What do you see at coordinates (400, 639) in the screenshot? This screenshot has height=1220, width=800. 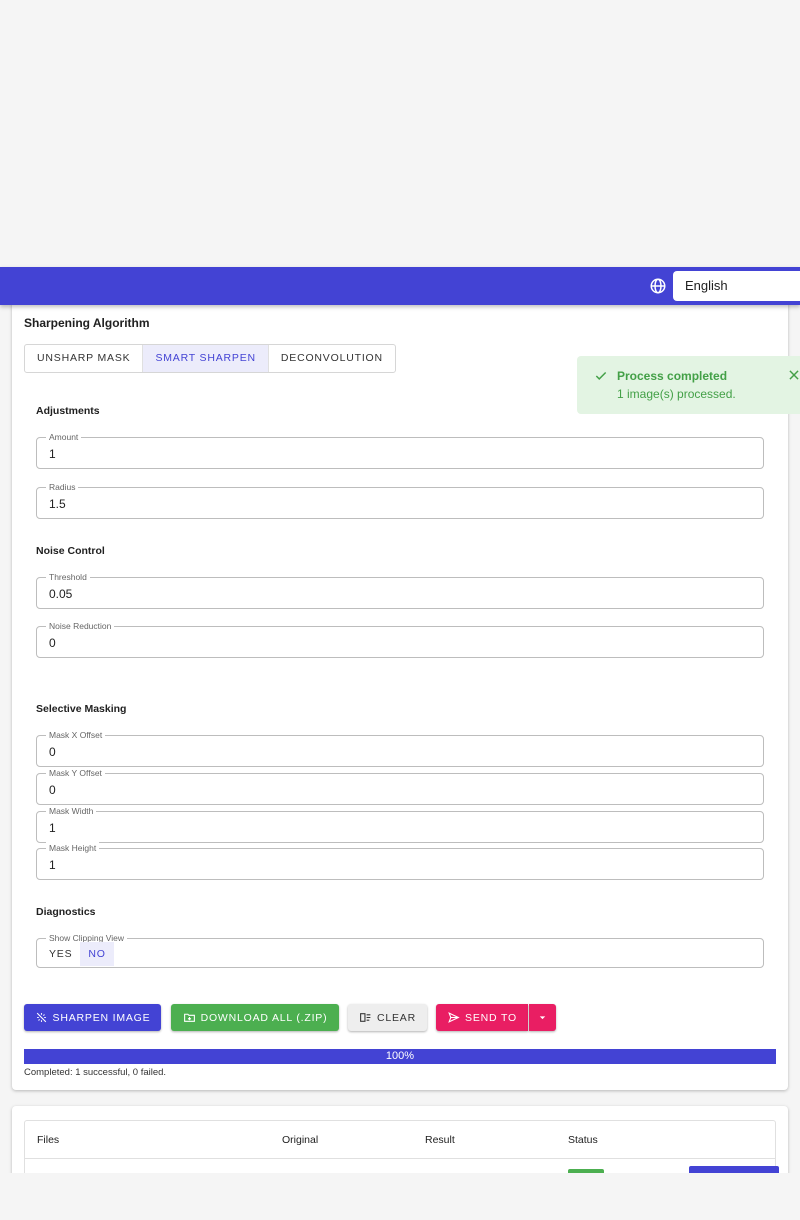 I see `noise-reduction-field: Noise Reduction 0` at bounding box center [400, 639].